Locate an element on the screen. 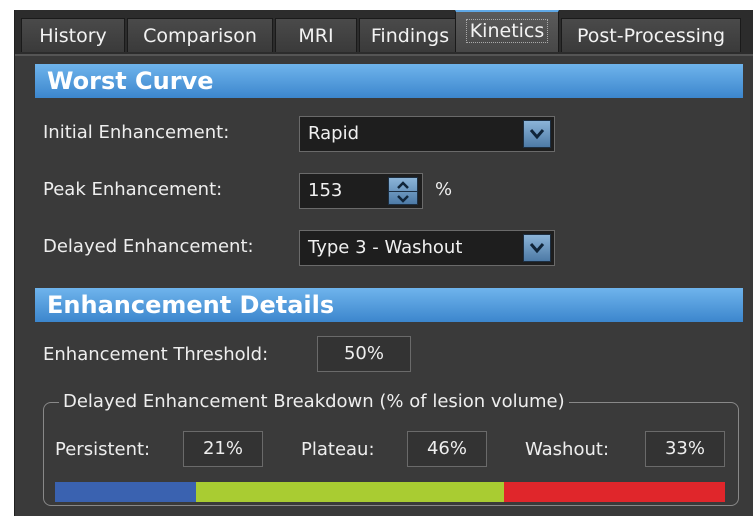  tab-label: Post-Processing is located at coordinates (651, 36).